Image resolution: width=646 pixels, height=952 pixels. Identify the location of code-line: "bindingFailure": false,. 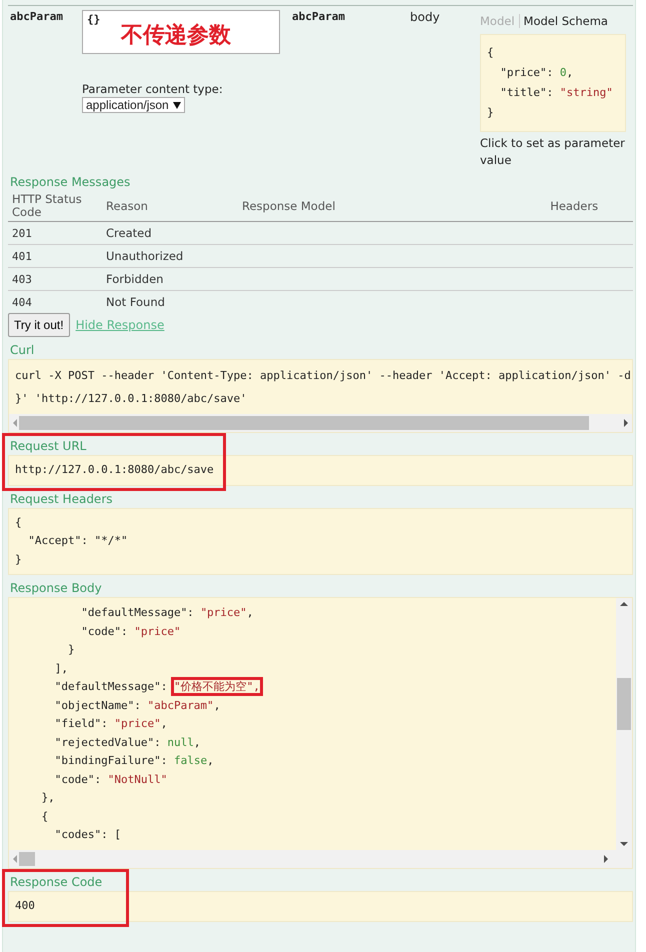
(134, 761).